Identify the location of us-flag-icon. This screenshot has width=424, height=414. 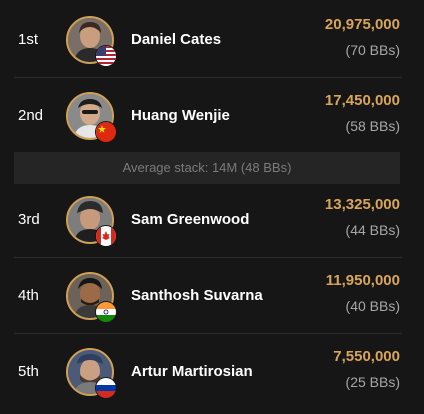
(106, 56).